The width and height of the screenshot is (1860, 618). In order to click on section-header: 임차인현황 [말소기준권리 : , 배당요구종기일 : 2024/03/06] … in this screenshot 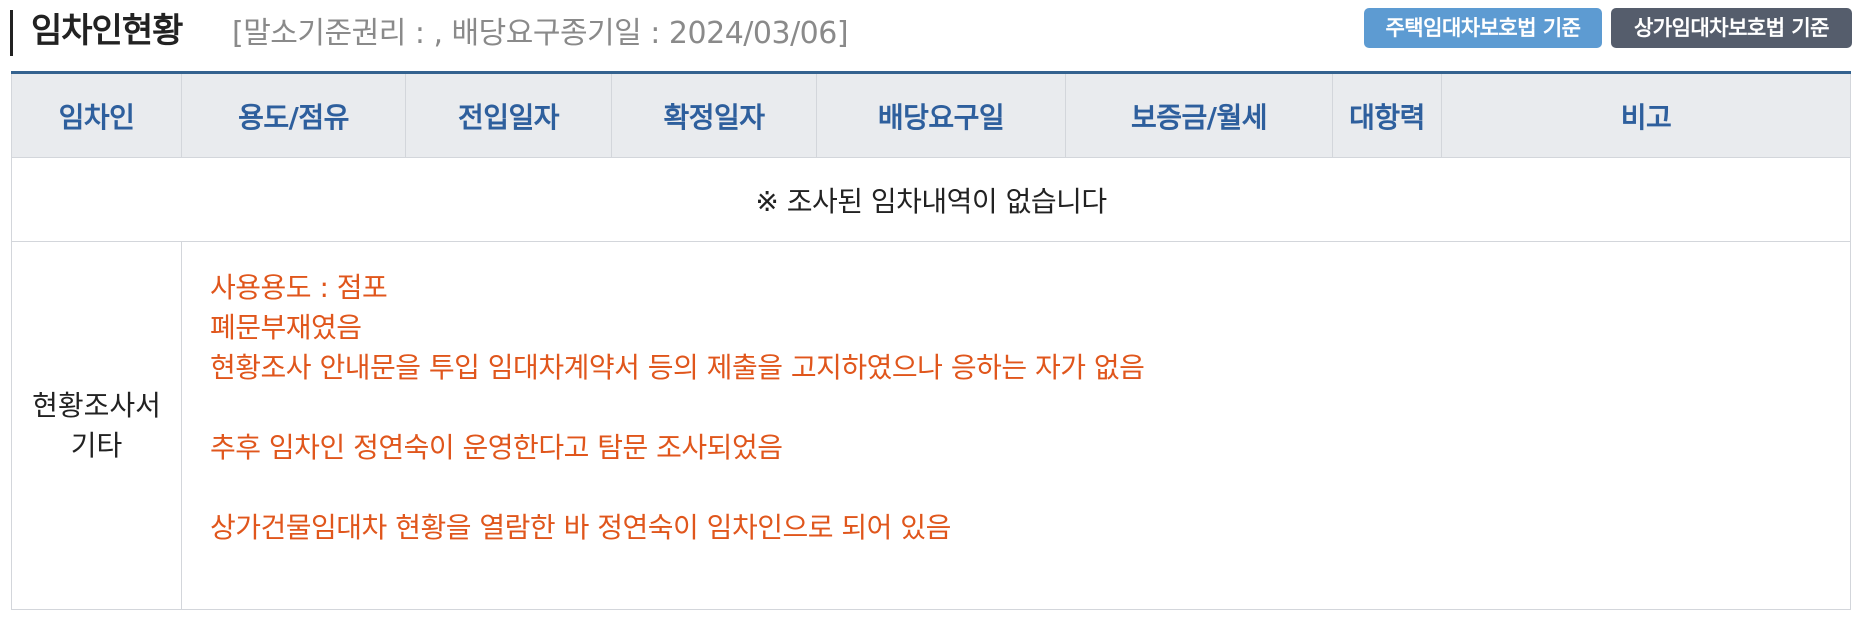, I will do `click(930, 31)`.